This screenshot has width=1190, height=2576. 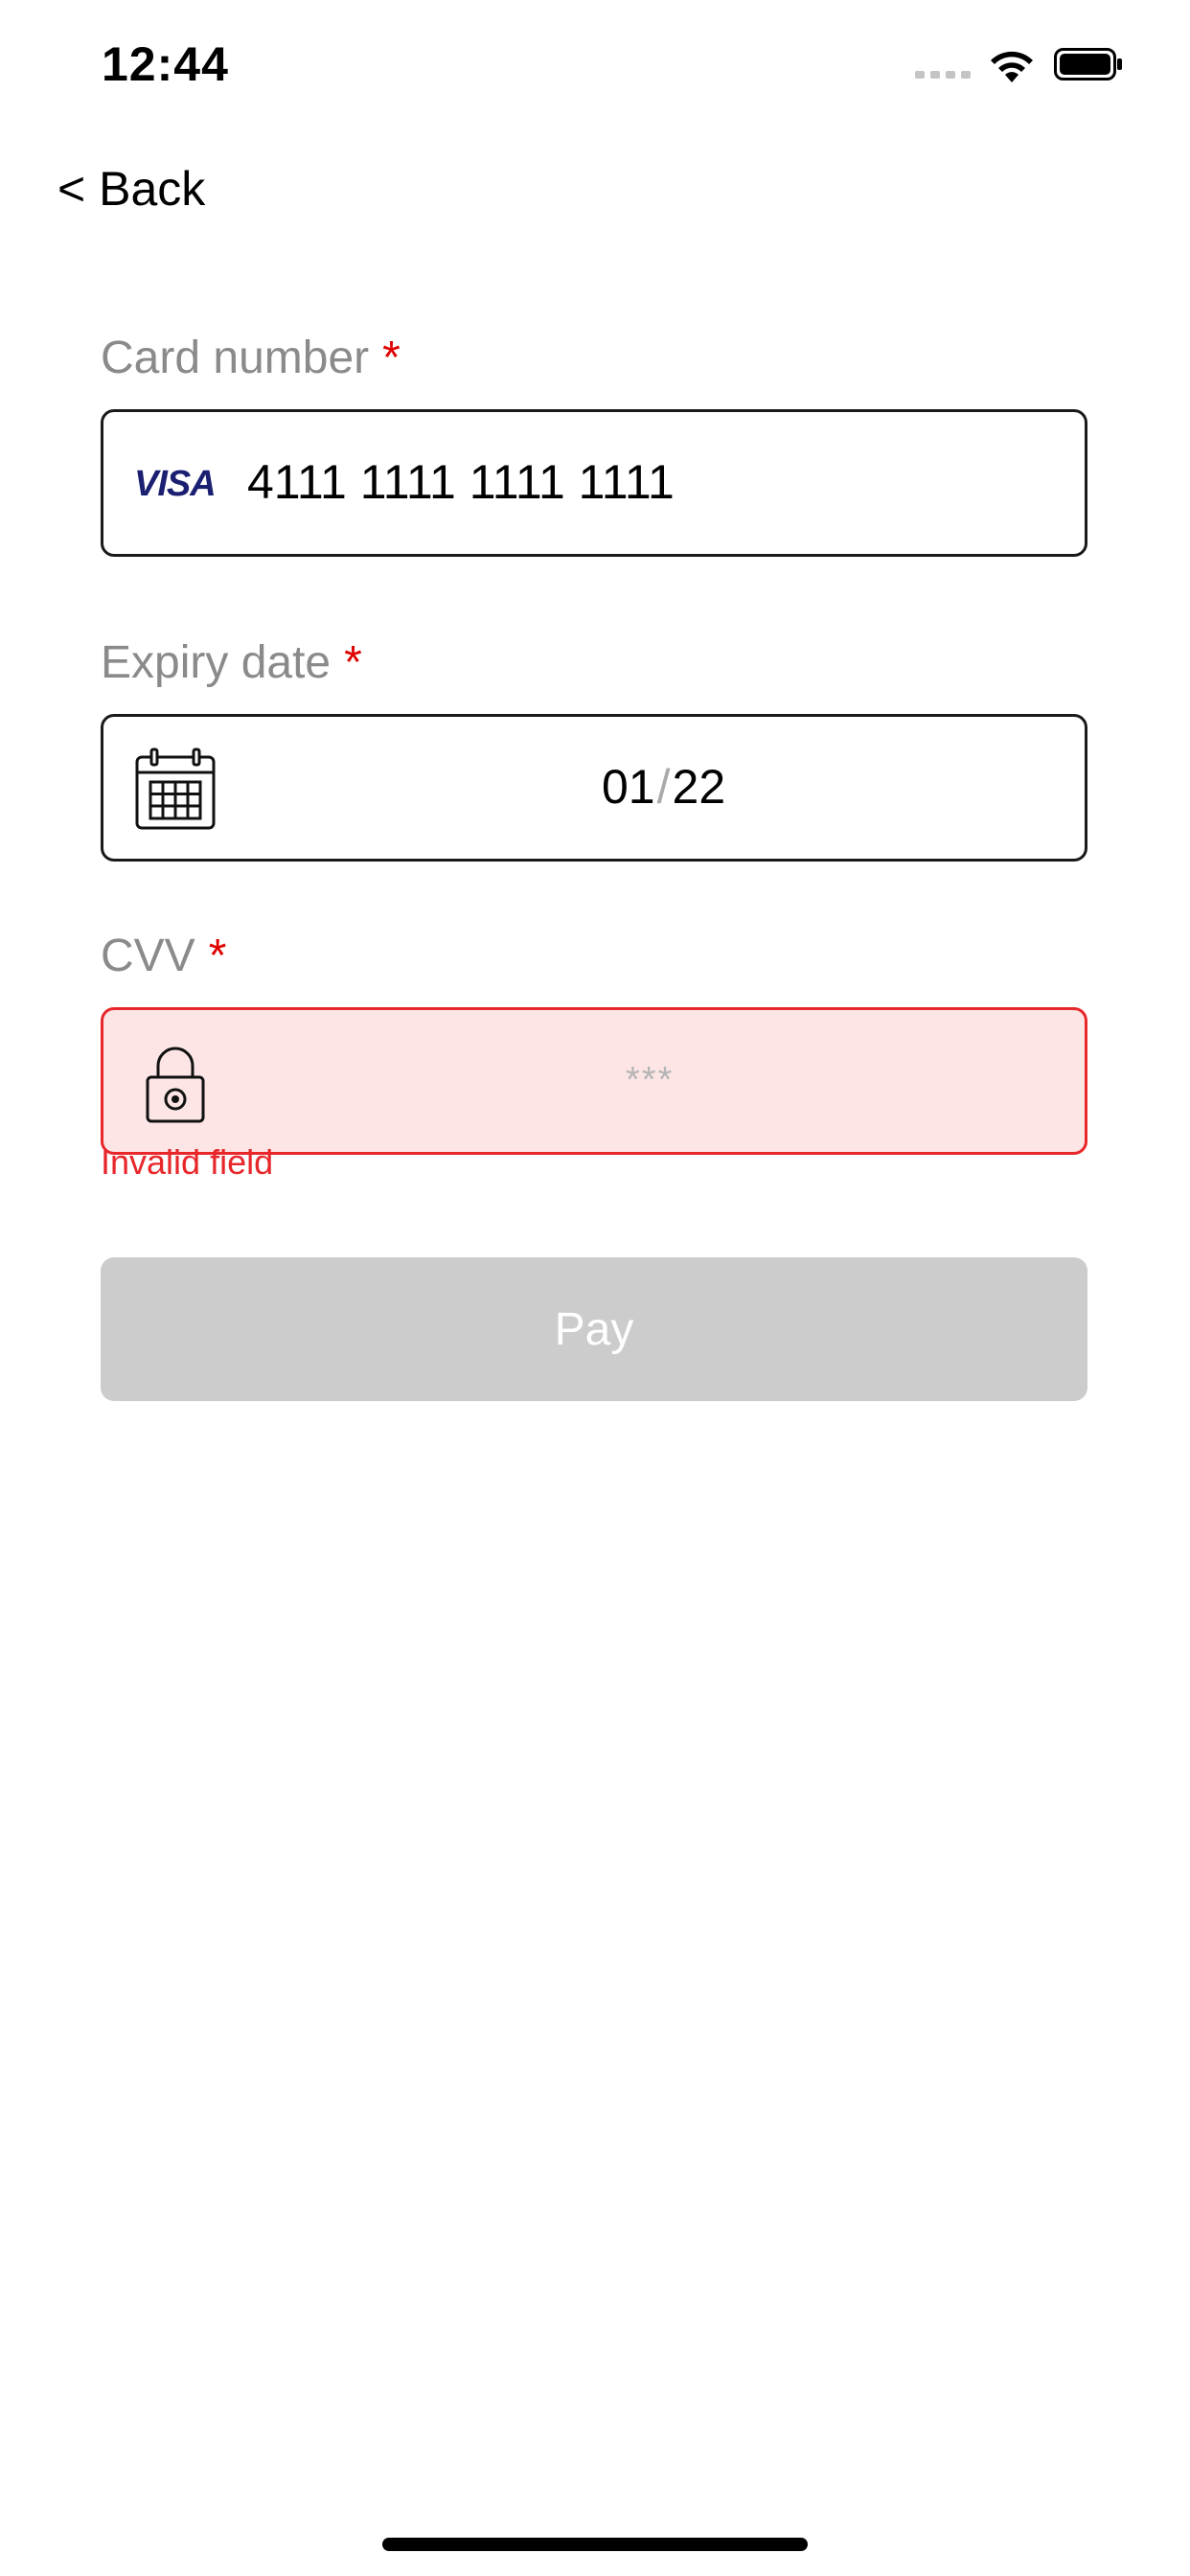 I want to click on expiry-date-input: 01/22, so click(x=664, y=787).